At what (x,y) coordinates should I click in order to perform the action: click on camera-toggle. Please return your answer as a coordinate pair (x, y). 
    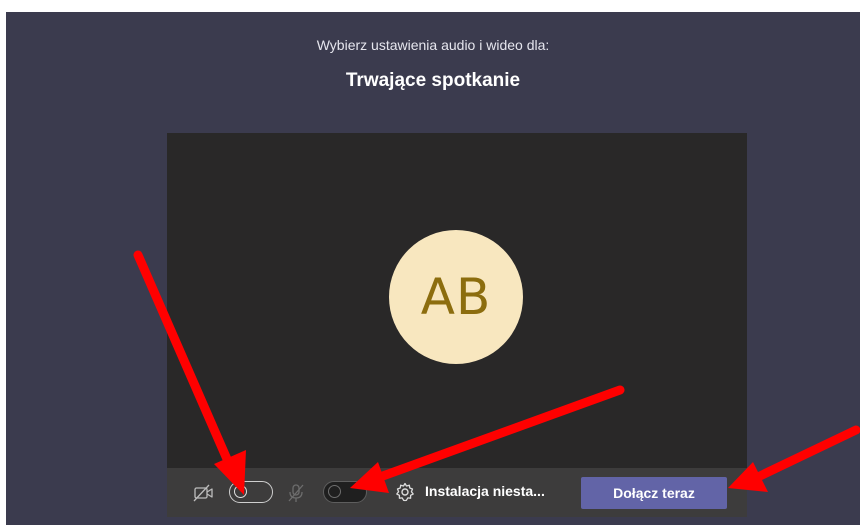
    Looking at the image, I should click on (251, 492).